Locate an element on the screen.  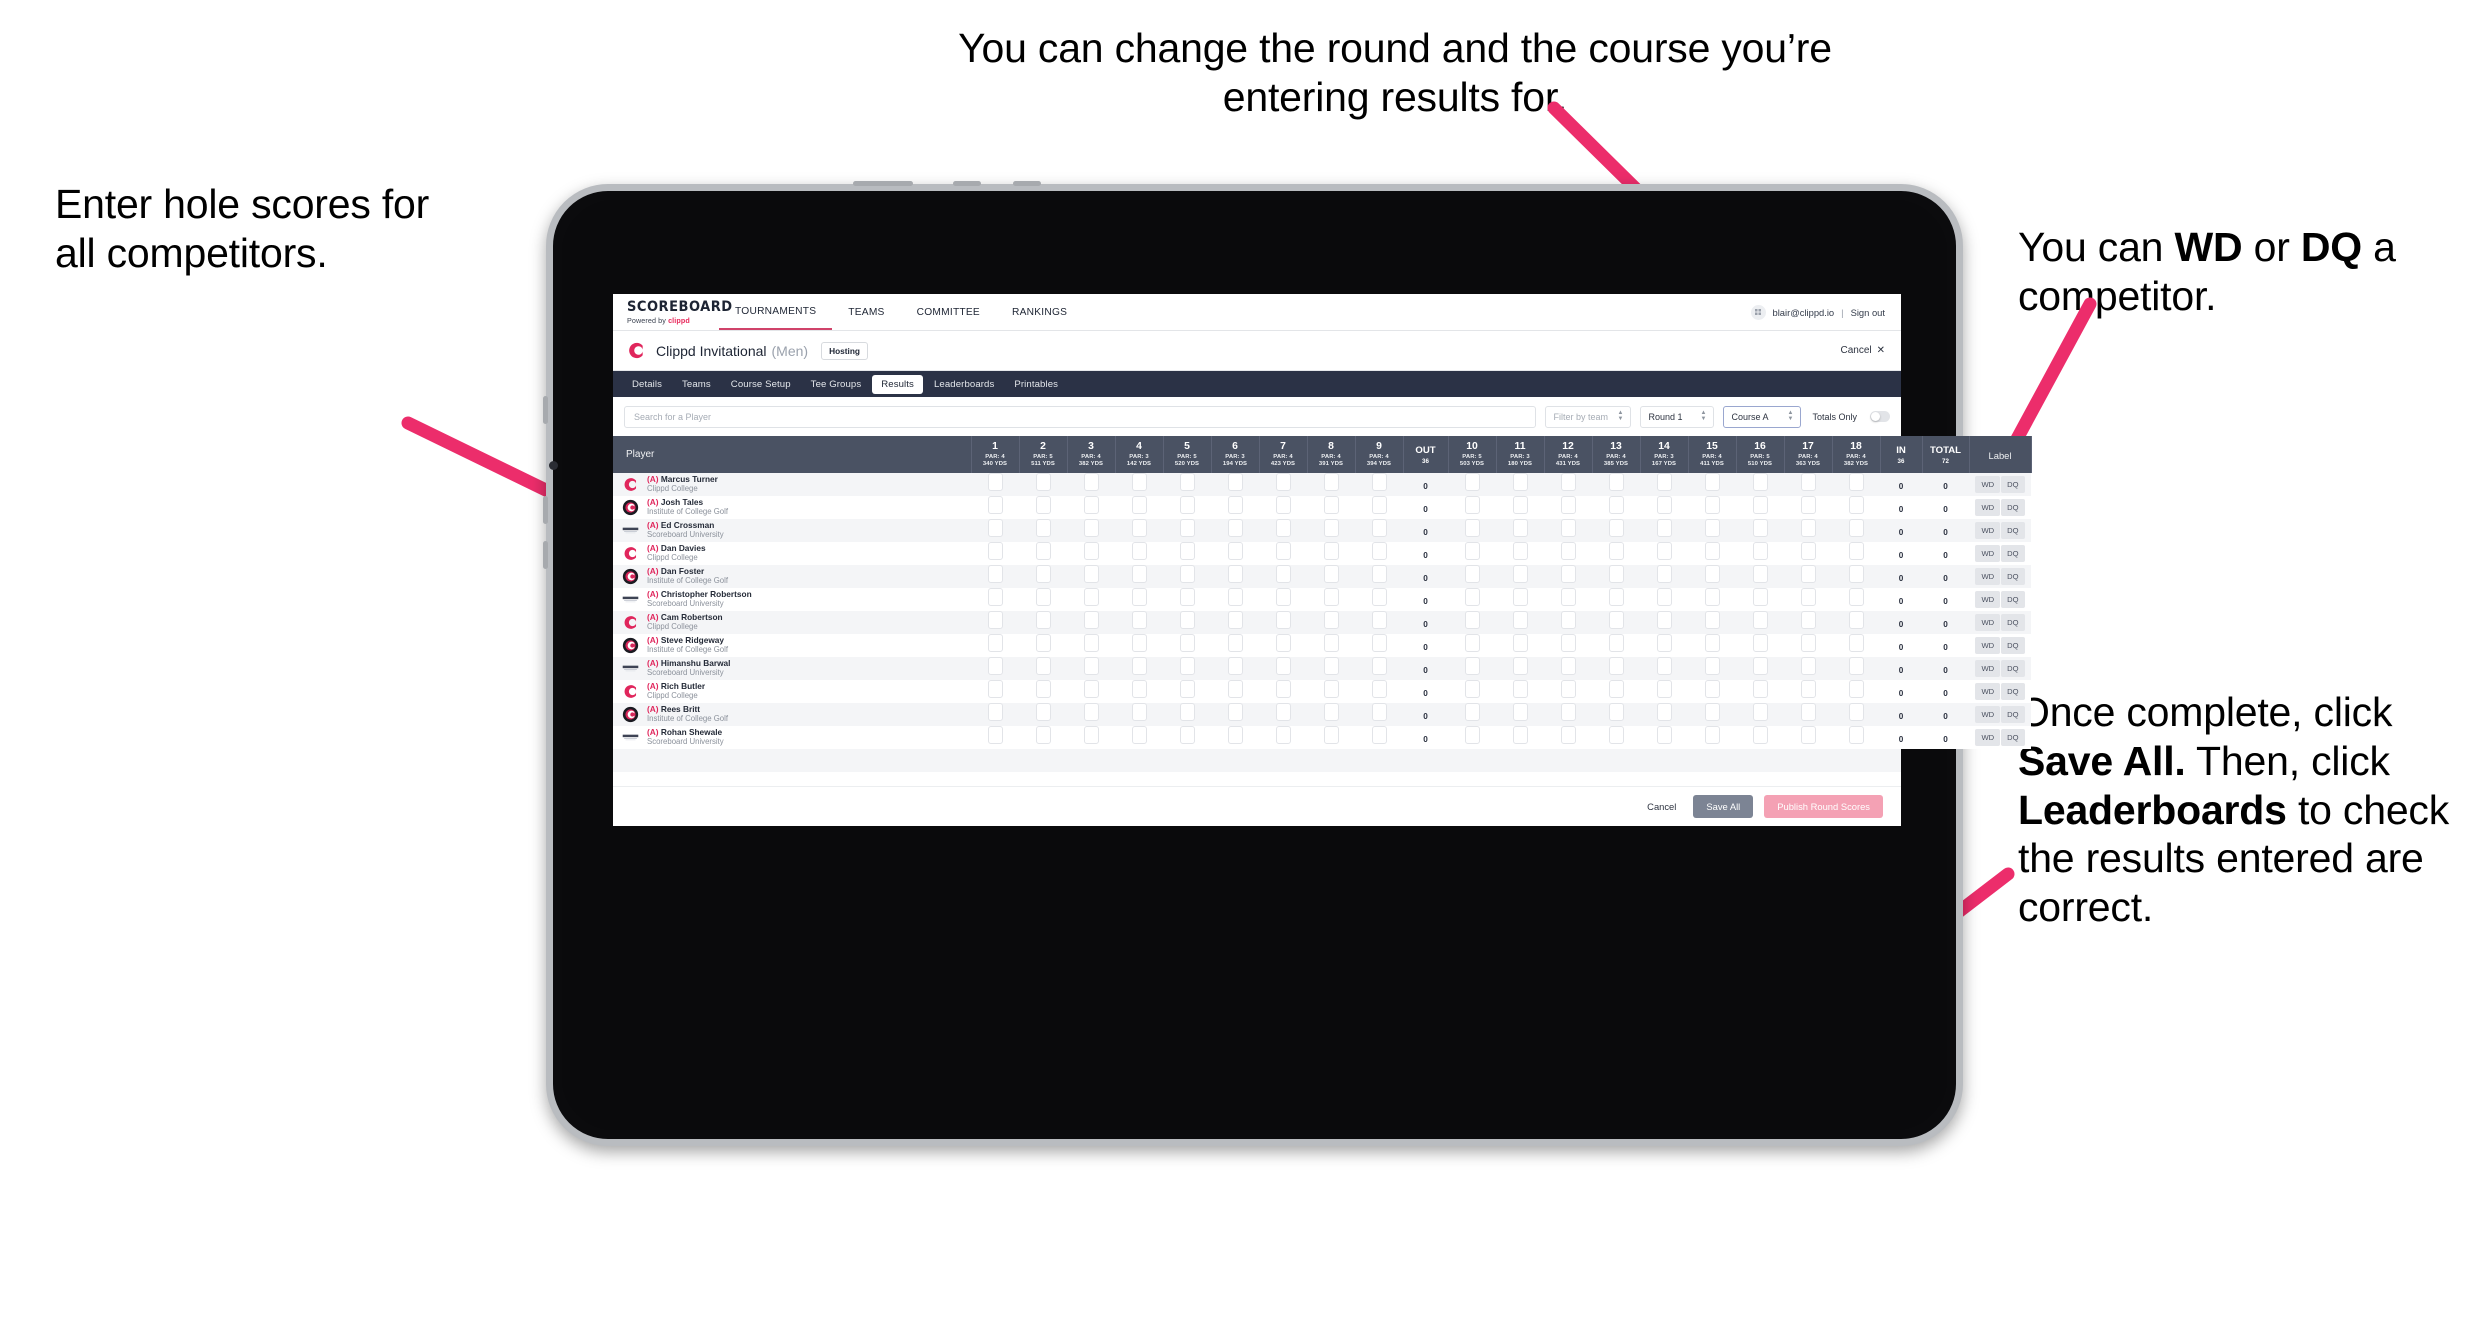
search-input: Search for a Player is located at coordinates (1080, 416).